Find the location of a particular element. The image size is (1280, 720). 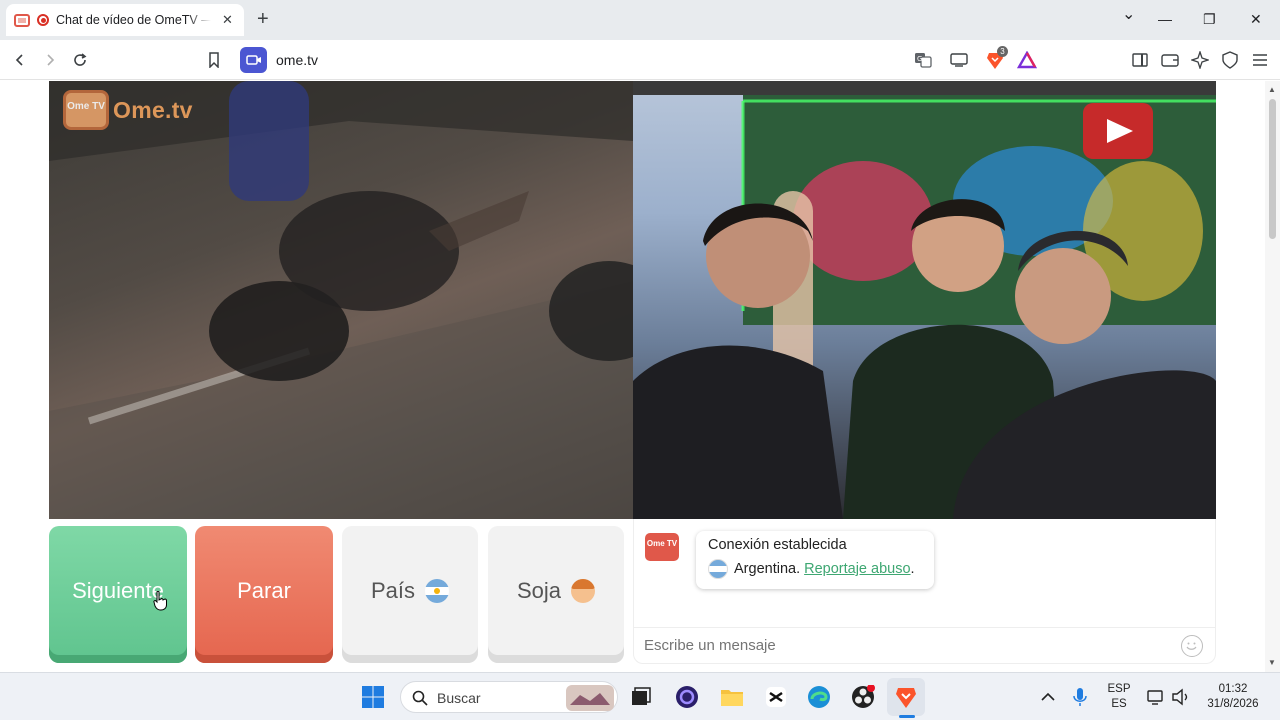

language-code: ESP is located at coordinates (1119, 689).